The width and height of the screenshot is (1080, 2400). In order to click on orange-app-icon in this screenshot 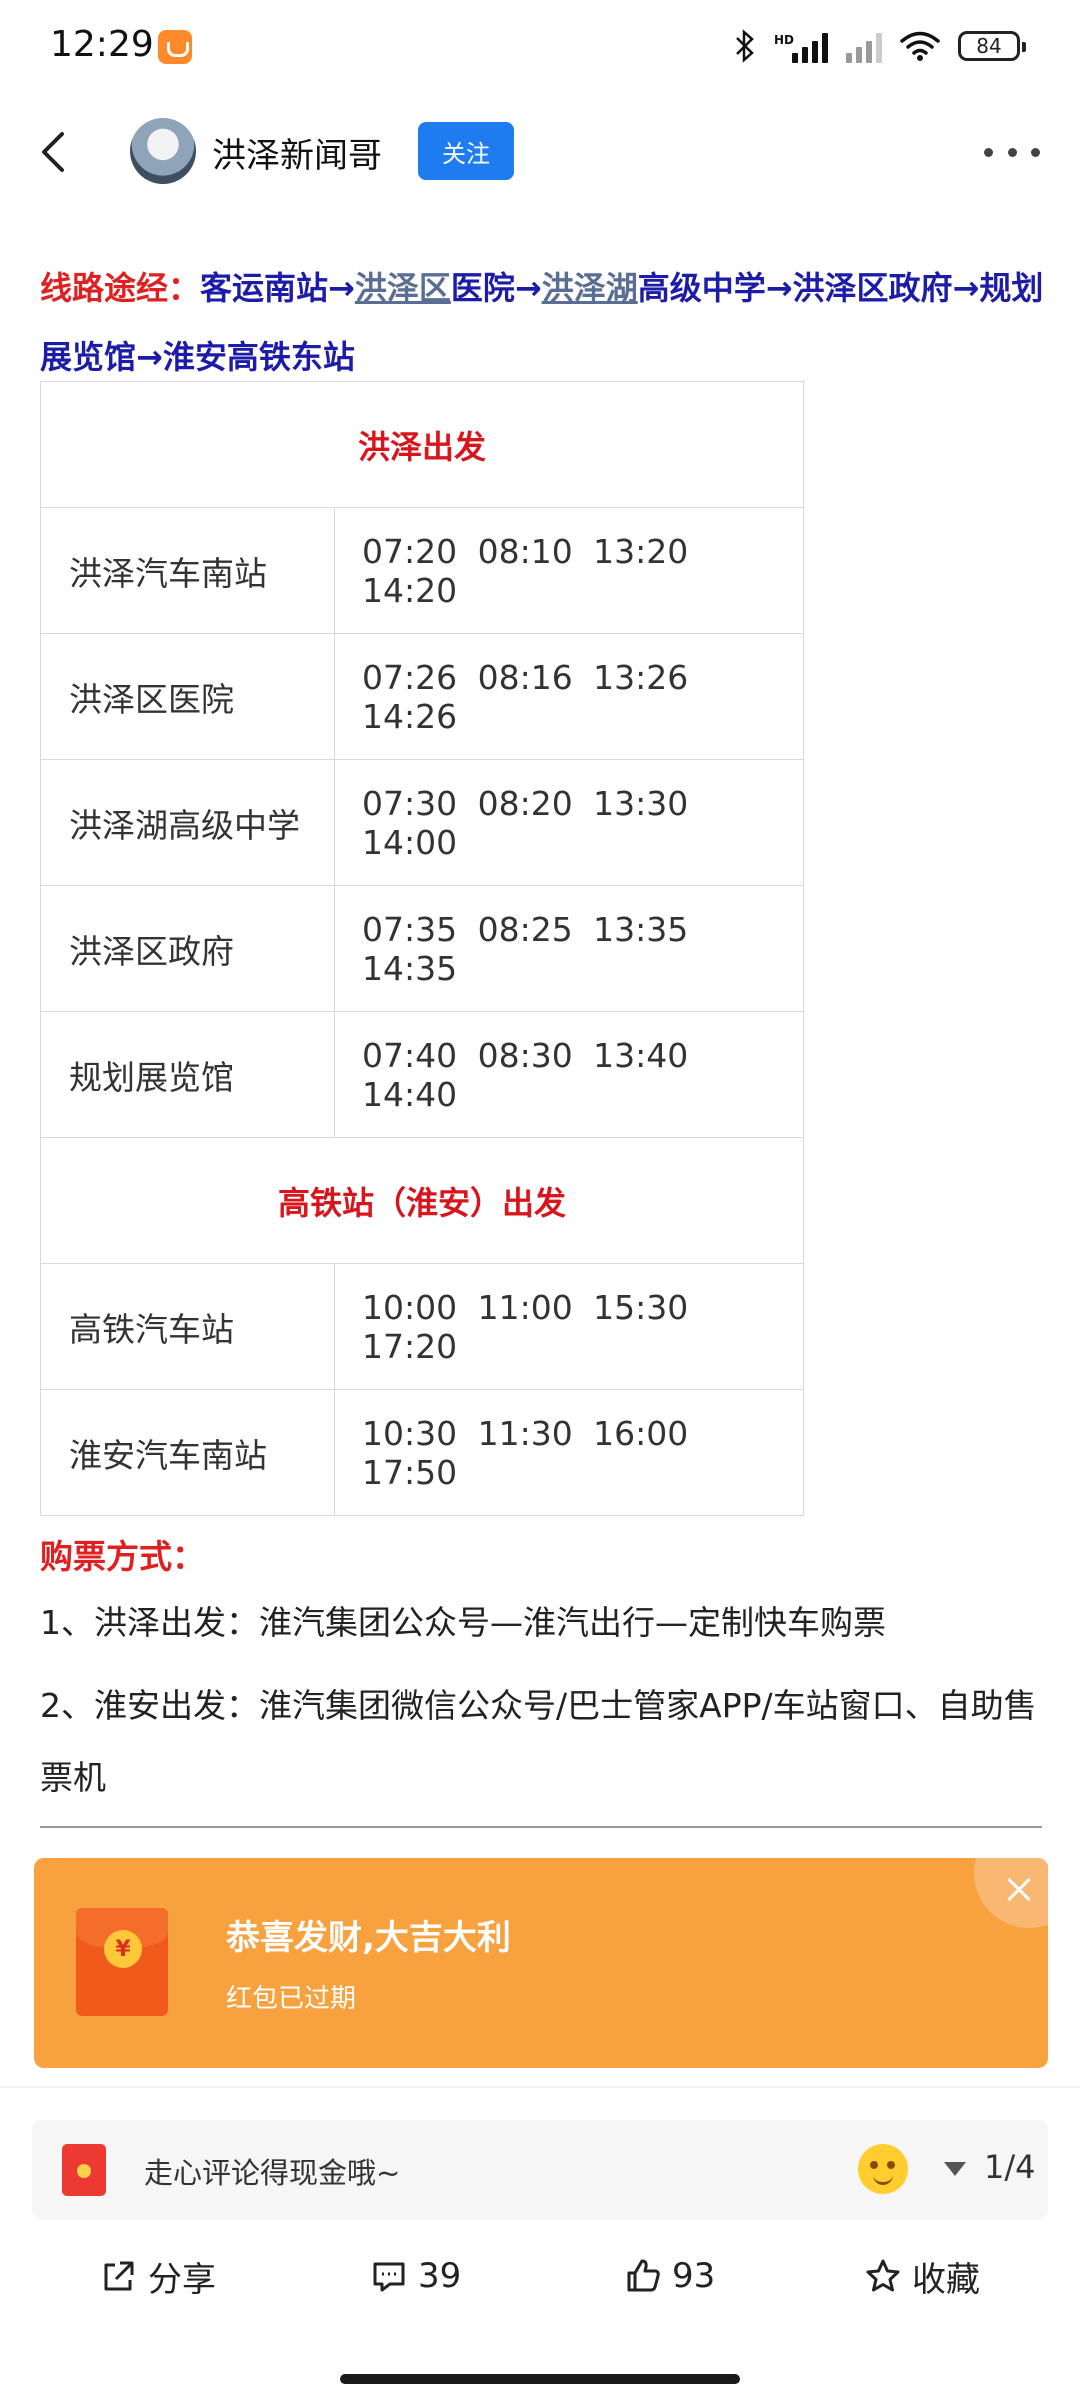, I will do `click(175, 47)`.